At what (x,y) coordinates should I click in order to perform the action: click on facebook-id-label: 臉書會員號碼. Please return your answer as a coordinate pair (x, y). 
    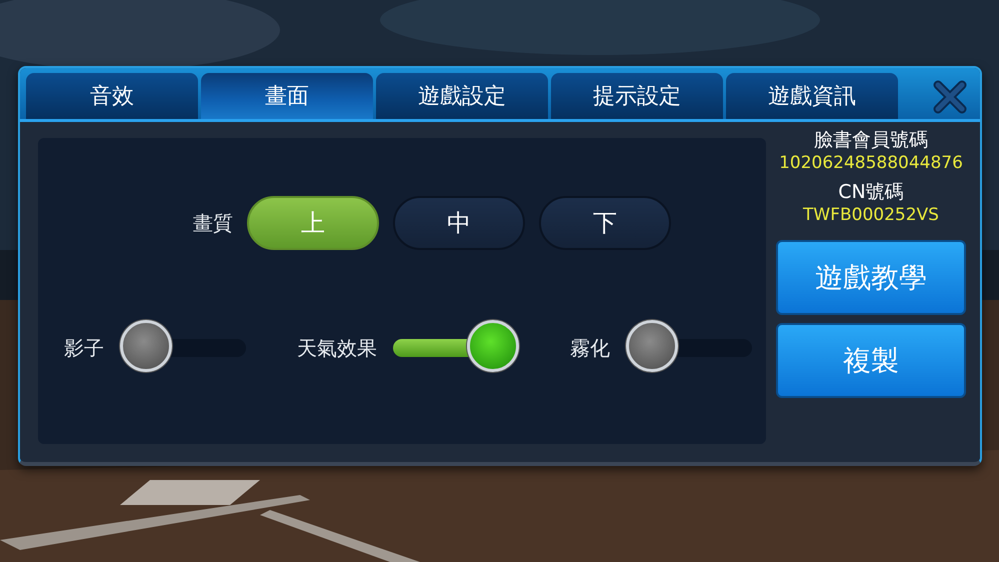
    Looking at the image, I should click on (871, 140).